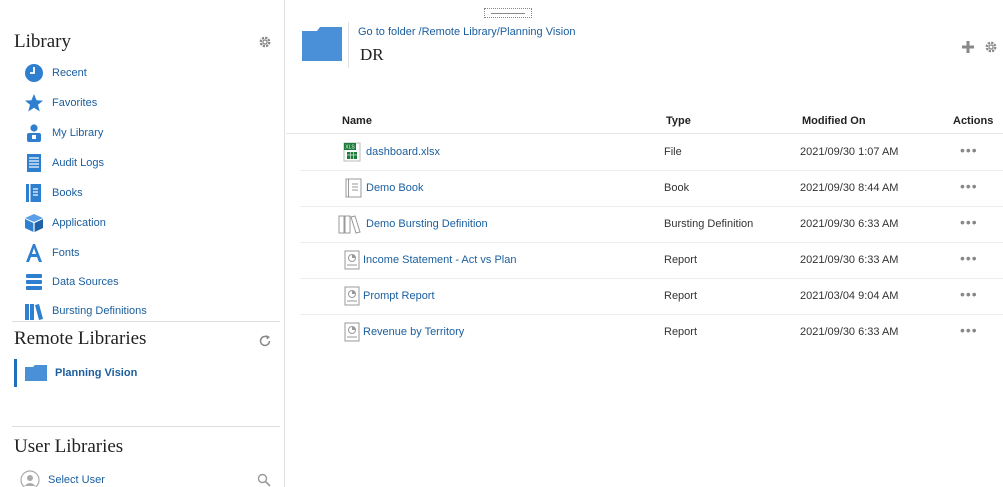  Describe the element at coordinates (348, 45) in the screenshot. I see `header-divider` at that location.